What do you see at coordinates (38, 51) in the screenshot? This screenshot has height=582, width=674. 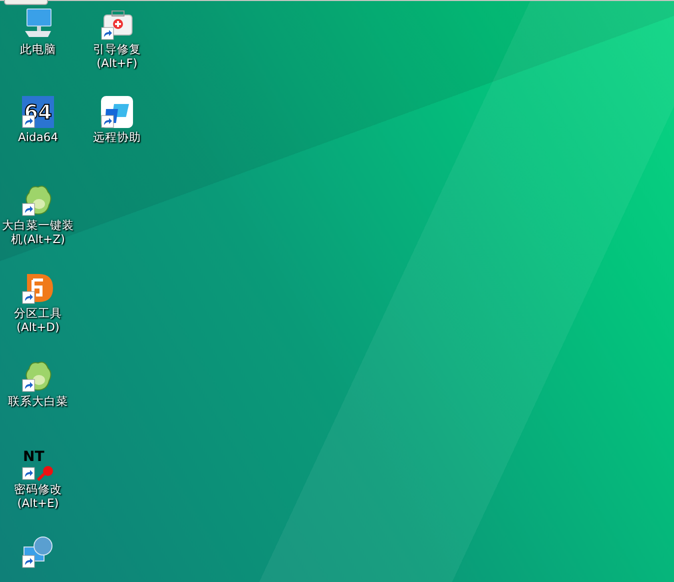 I see `desktop-shortcut: 此电脑` at bounding box center [38, 51].